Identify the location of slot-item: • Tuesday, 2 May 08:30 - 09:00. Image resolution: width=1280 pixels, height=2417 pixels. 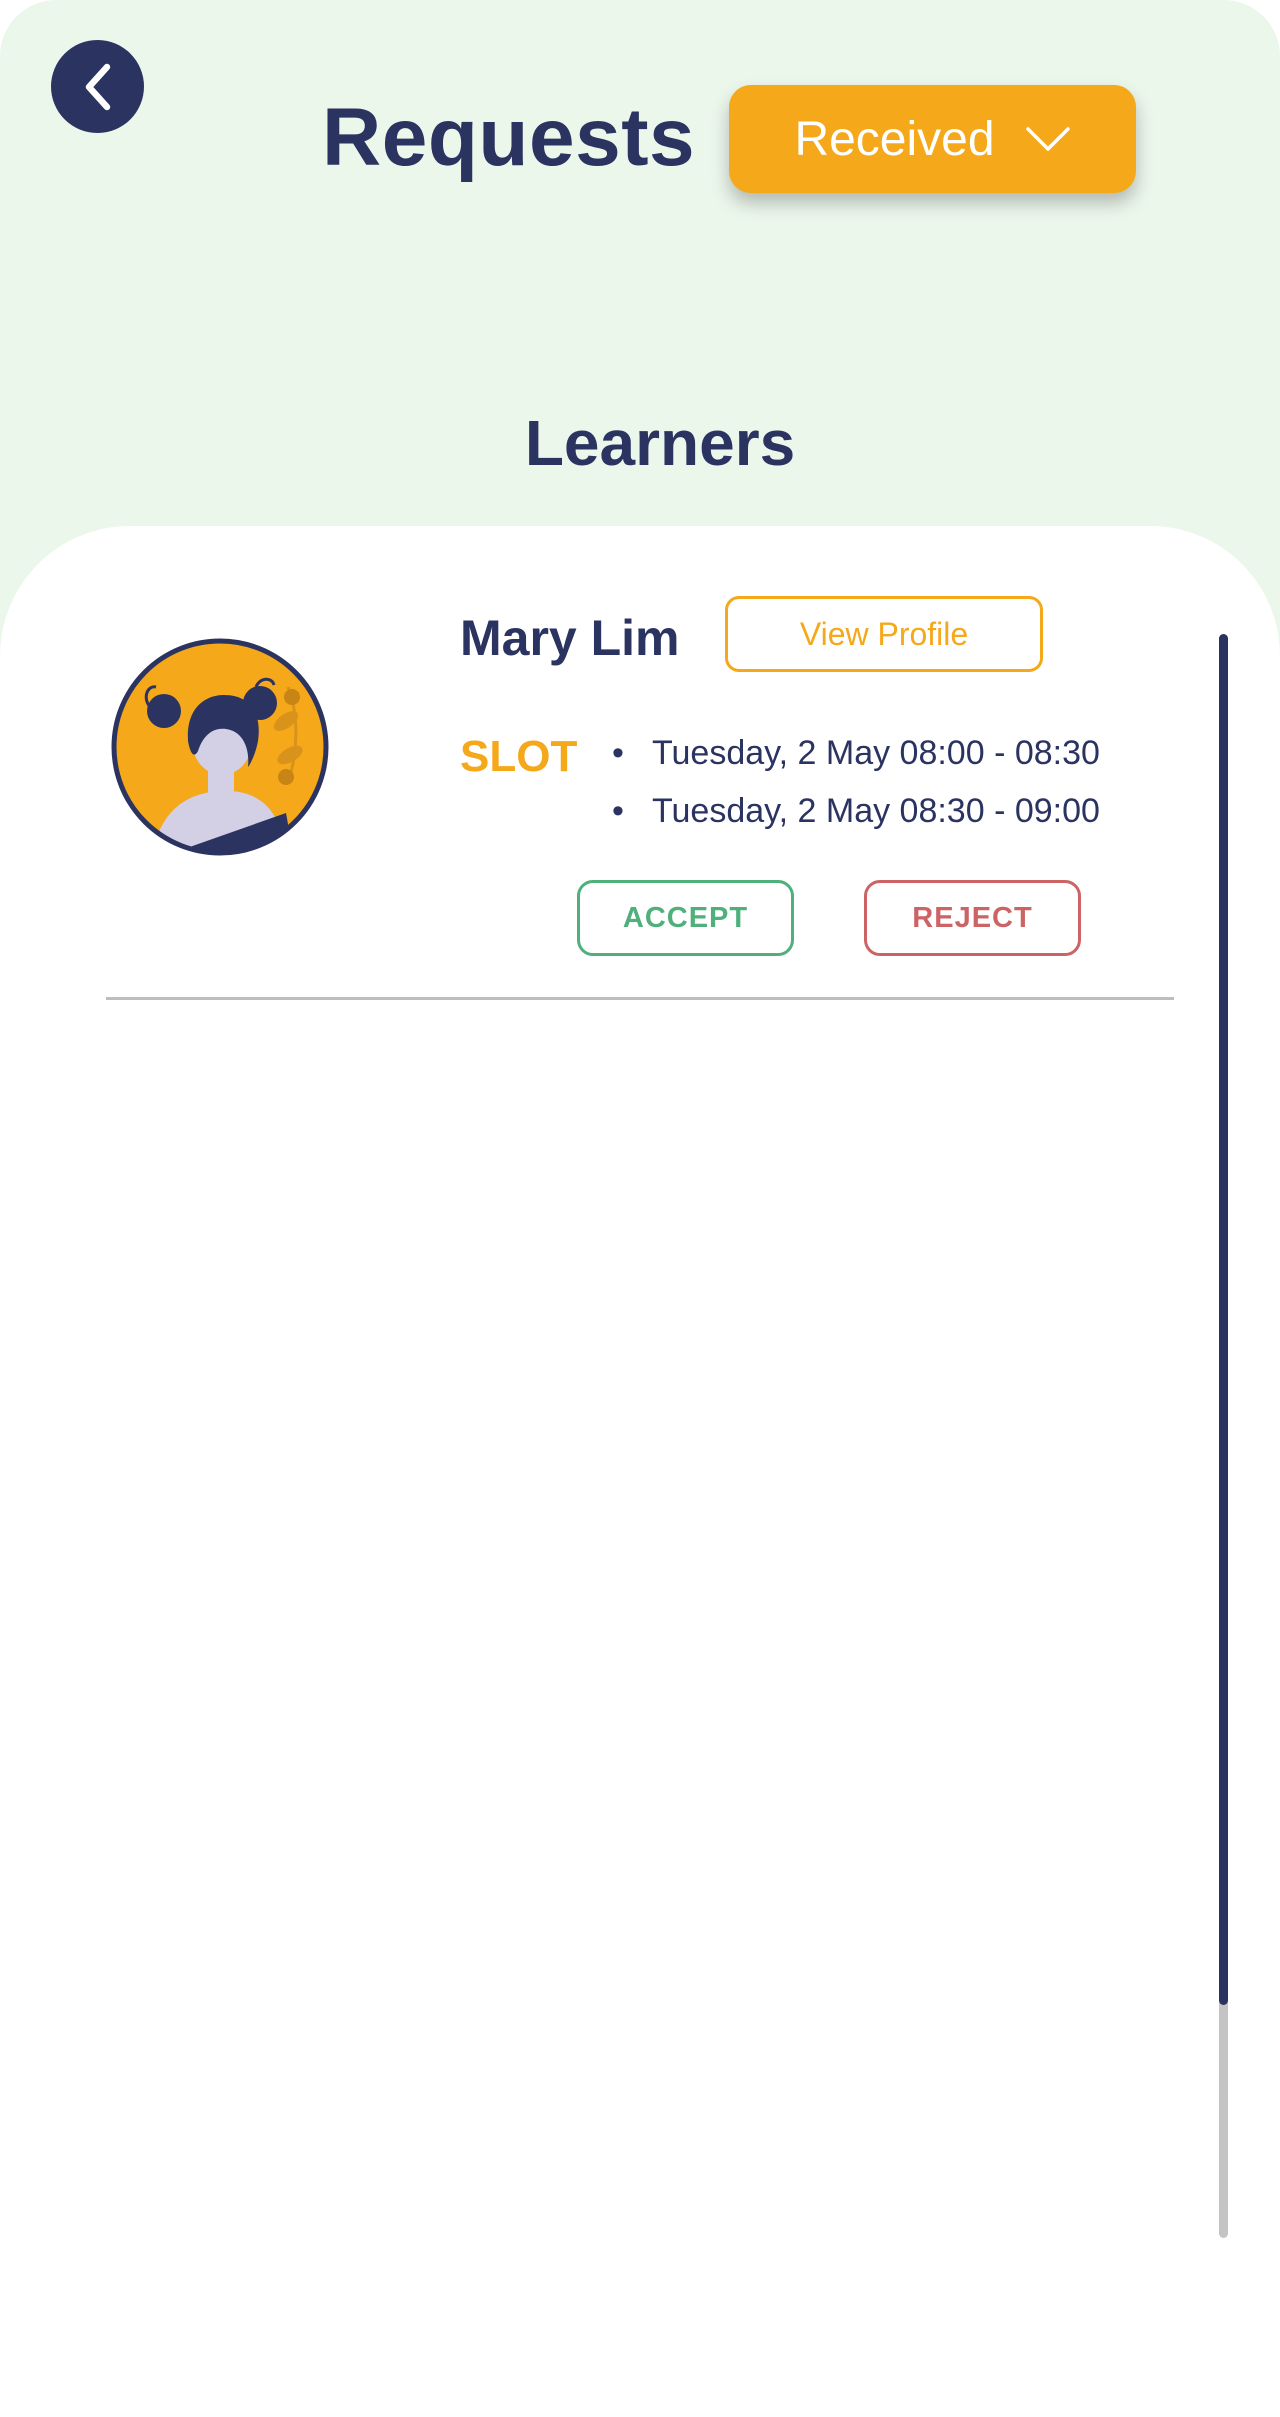
(856, 815).